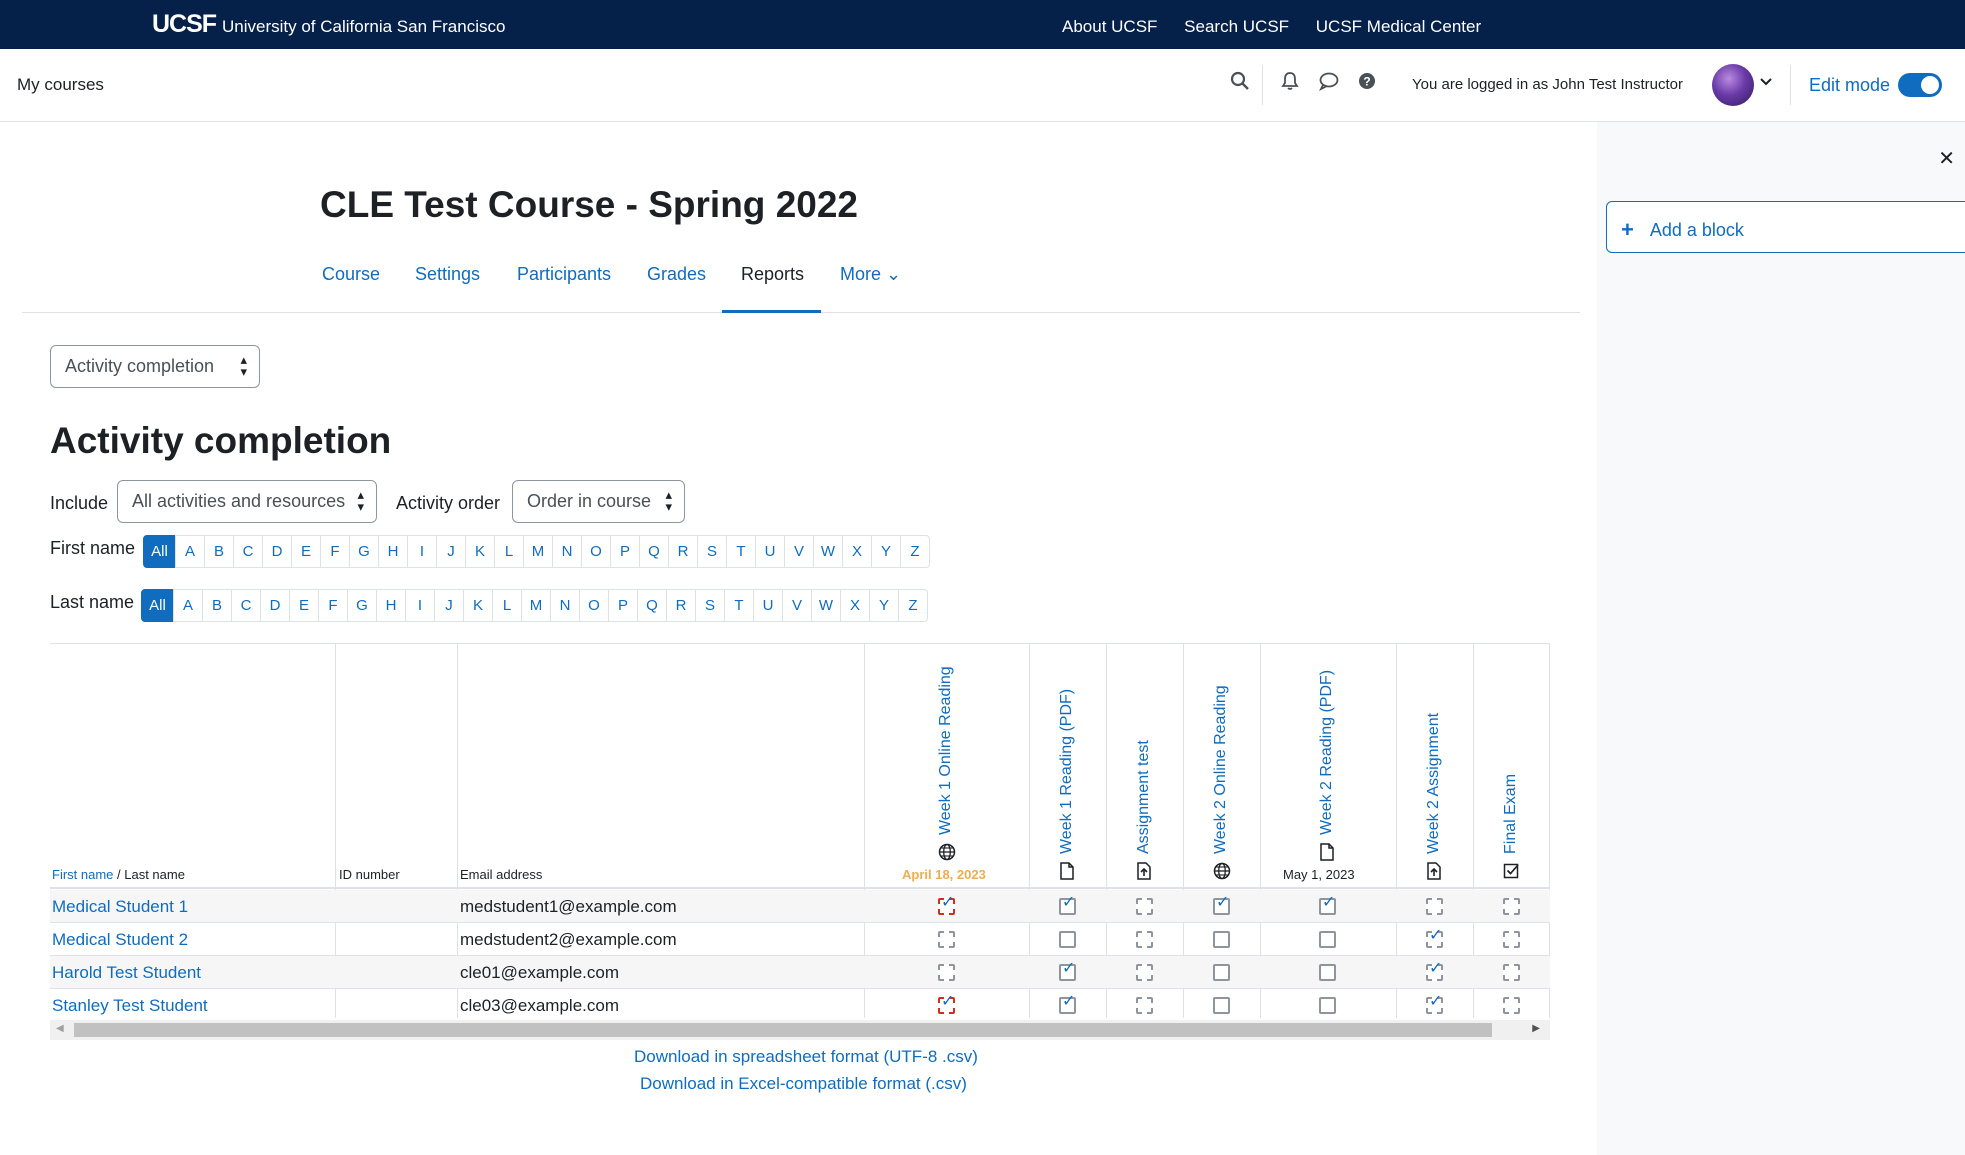 This screenshot has width=1965, height=1155. I want to click on ucsf-medical-center-link: UCSF Medical Center, so click(1398, 26).